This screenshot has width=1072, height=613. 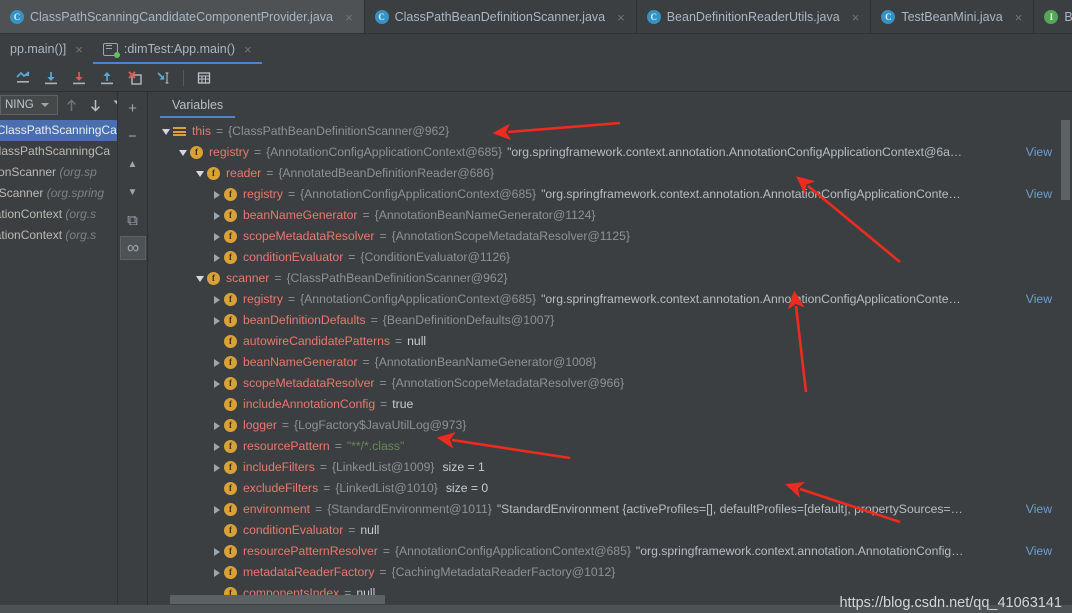 I want to click on step-out-button, so click(x=107, y=78).